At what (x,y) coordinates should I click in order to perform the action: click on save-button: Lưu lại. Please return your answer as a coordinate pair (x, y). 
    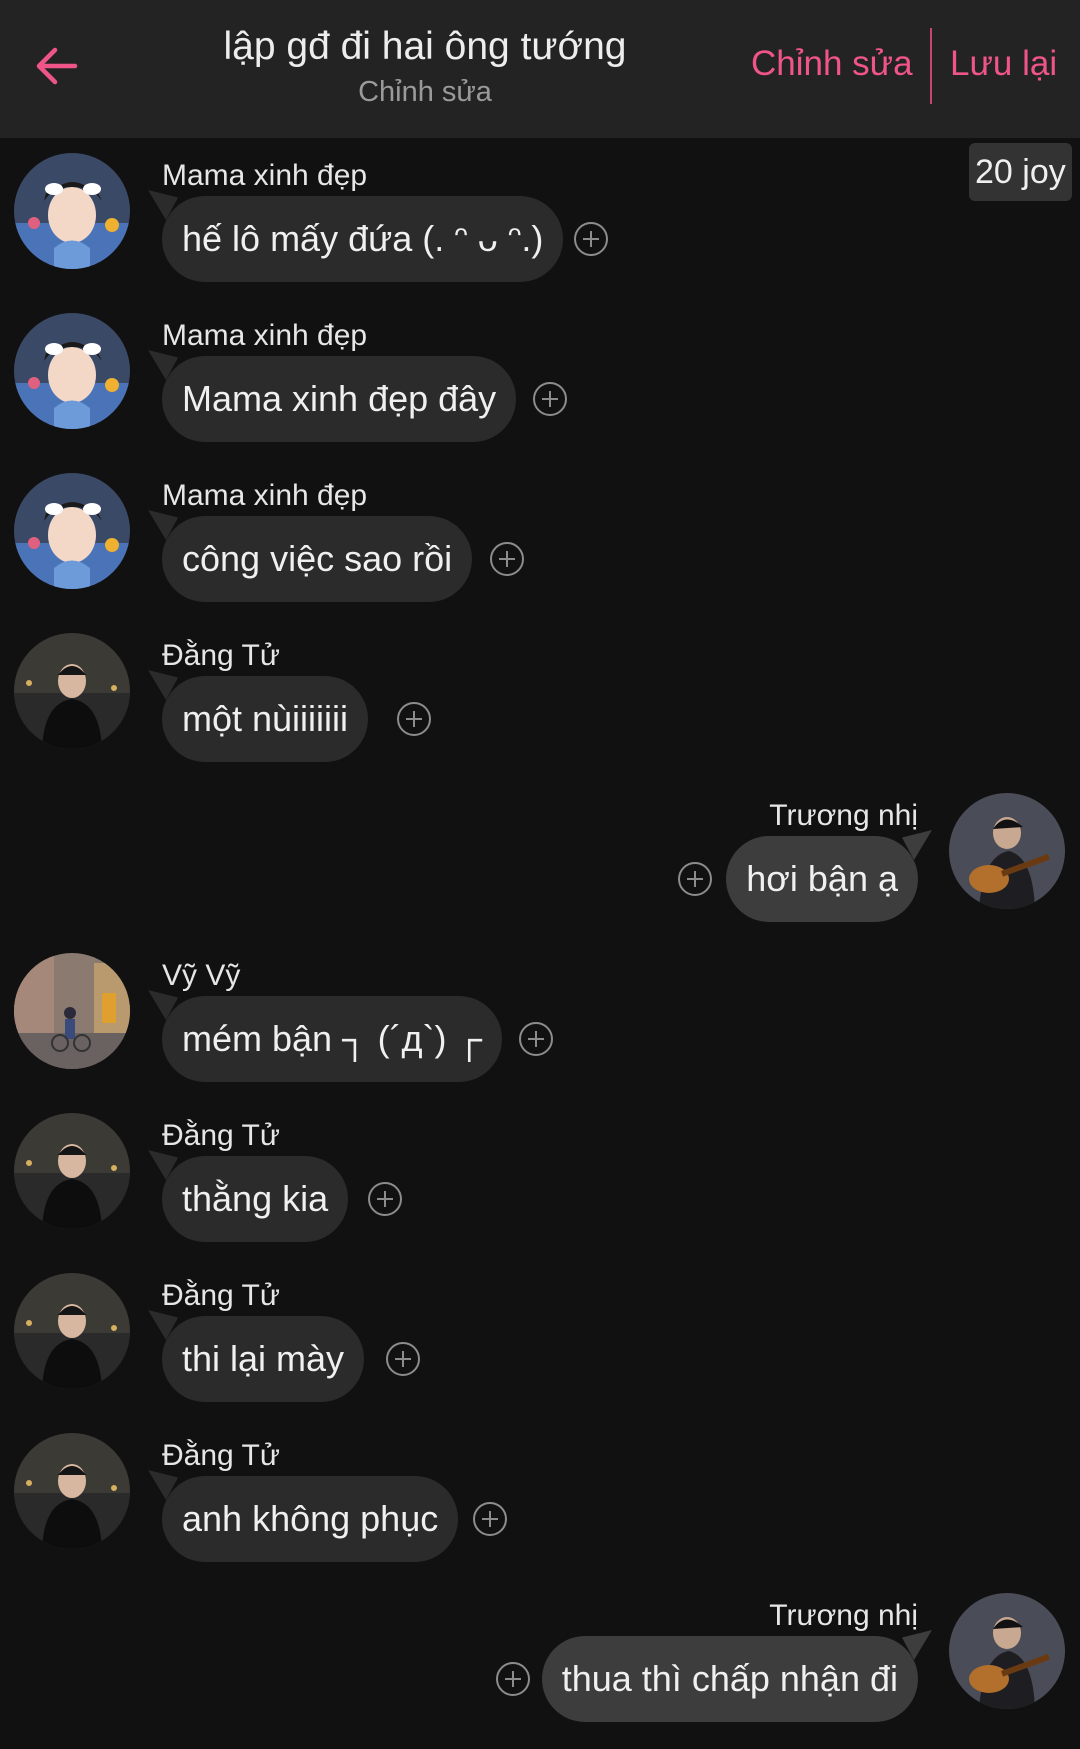
    Looking at the image, I should click on (1003, 64).